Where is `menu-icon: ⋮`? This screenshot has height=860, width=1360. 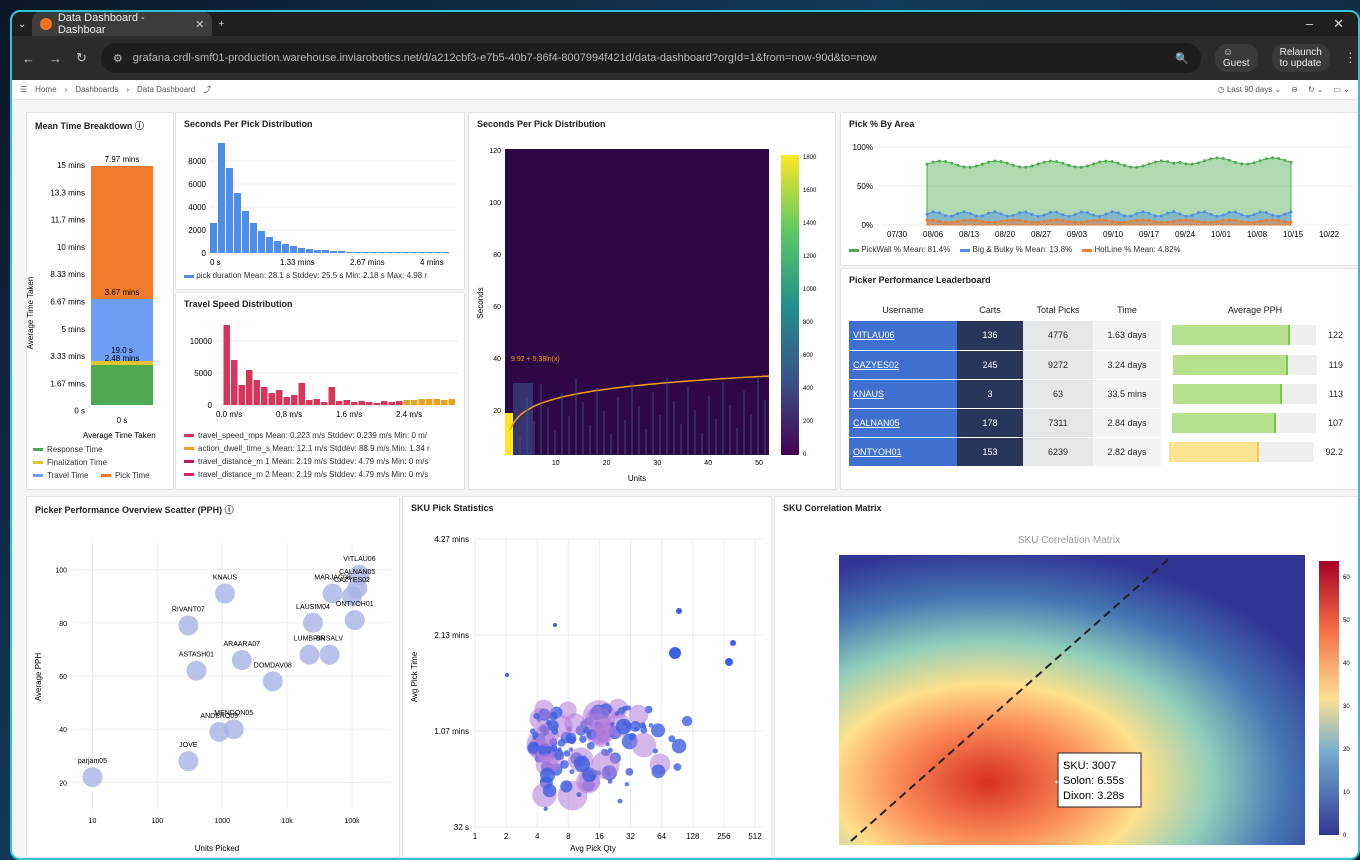 menu-icon: ⋮ is located at coordinates (1350, 58).